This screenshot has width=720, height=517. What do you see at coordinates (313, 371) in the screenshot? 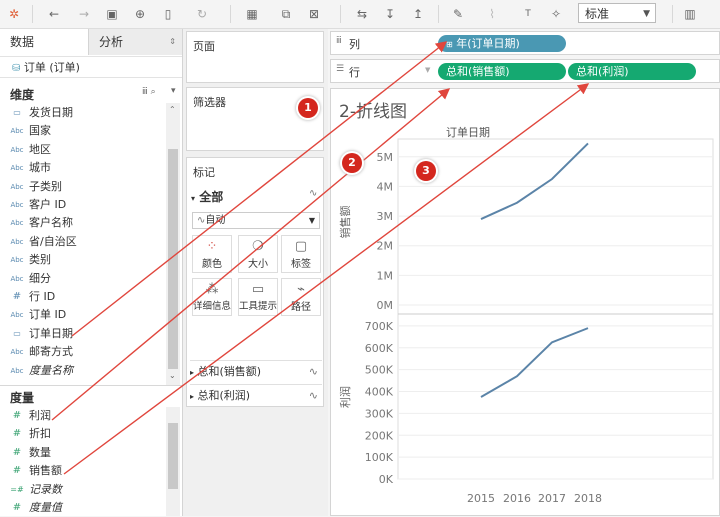
I see `line-icon: ∿` at bounding box center [313, 371].